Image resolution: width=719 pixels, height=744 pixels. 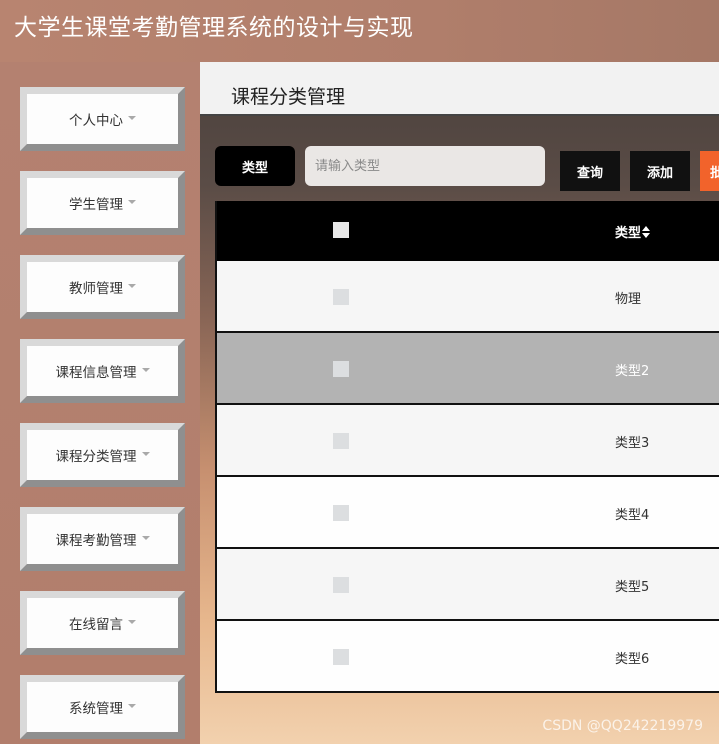 I want to click on sidebar-item-personal-center: 个人中心, so click(x=102, y=119).